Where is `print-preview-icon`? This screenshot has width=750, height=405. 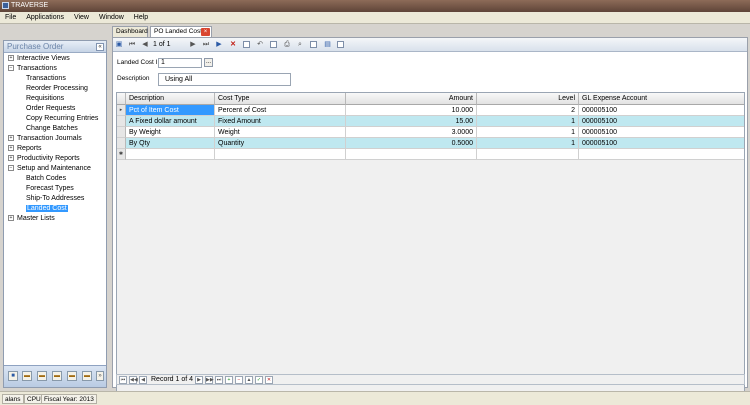
print-preview-icon is located at coordinates (273, 44).